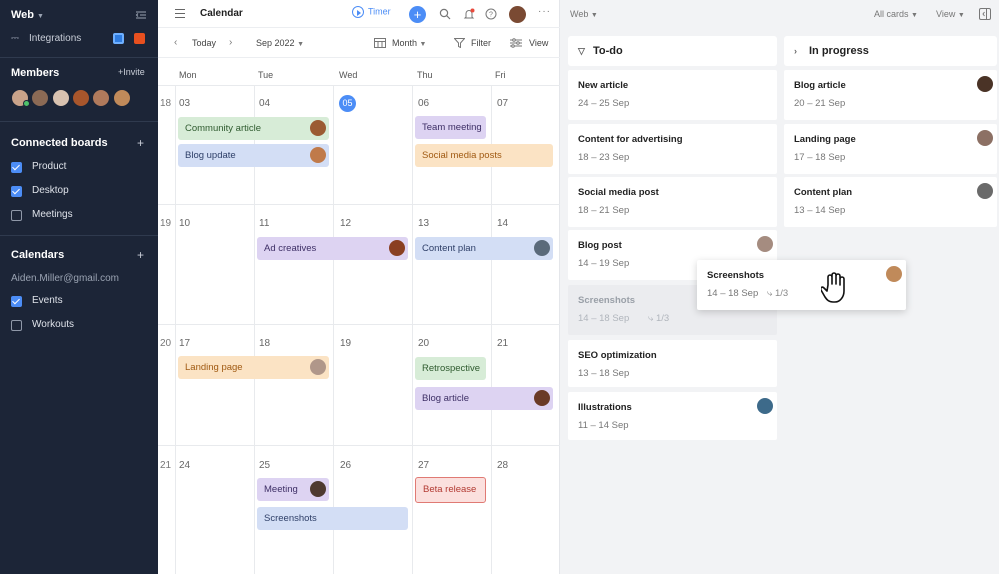 This screenshot has width=999, height=574. What do you see at coordinates (204, 43) in the screenshot?
I see `today-button: Today` at bounding box center [204, 43].